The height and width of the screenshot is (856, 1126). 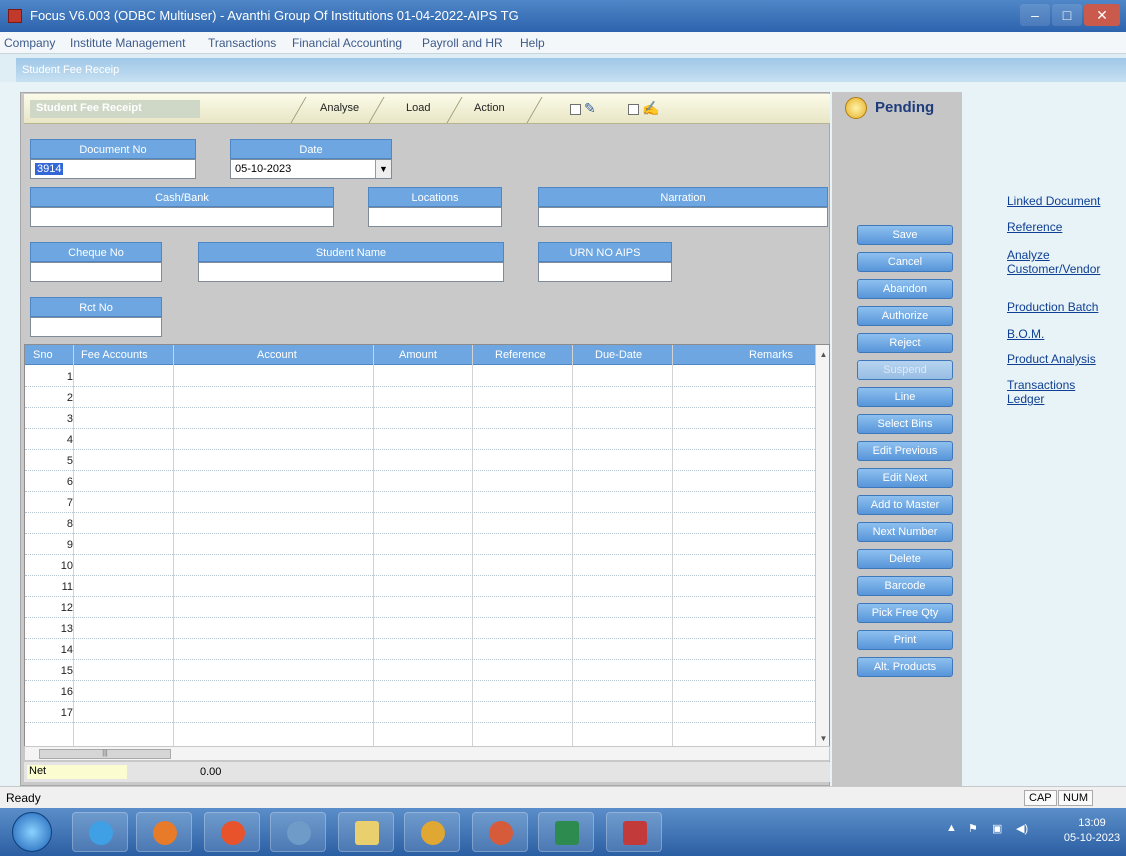 What do you see at coordinates (1065, 262) in the screenshot?
I see `link-analyze-customer-vendor: Analyze Customer/Vendor` at bounding box center [1065, 262].